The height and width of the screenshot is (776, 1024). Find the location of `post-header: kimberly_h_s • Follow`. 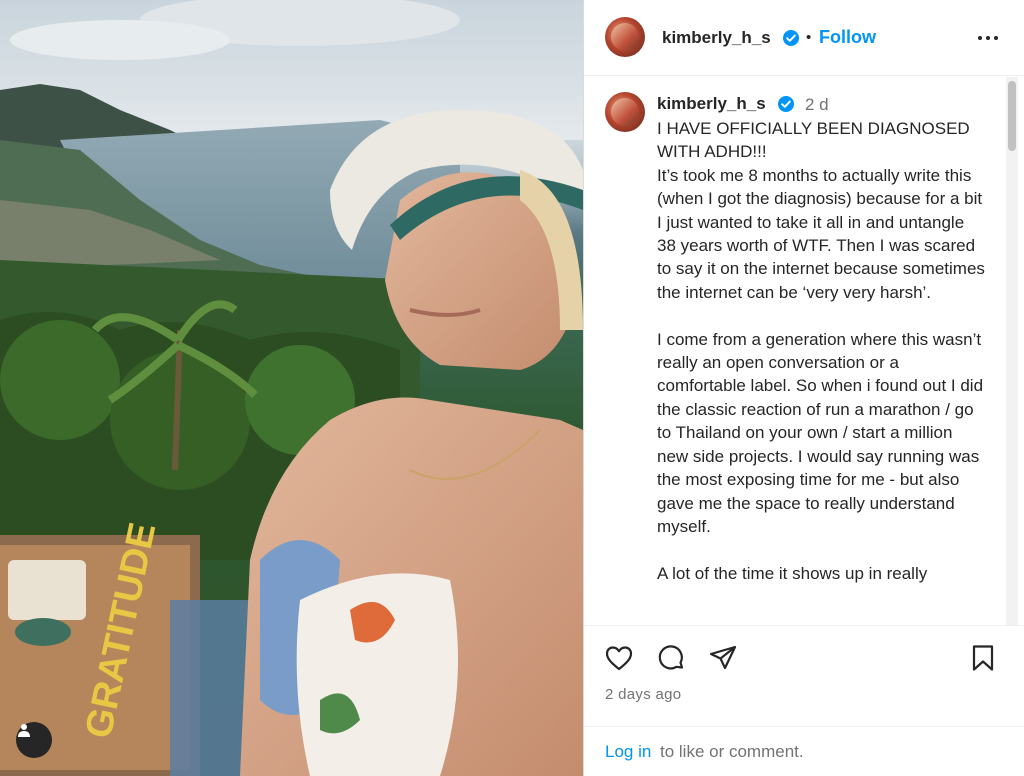

post-header: kimberly_h_s • Follow is located at coordinates (804, 38).